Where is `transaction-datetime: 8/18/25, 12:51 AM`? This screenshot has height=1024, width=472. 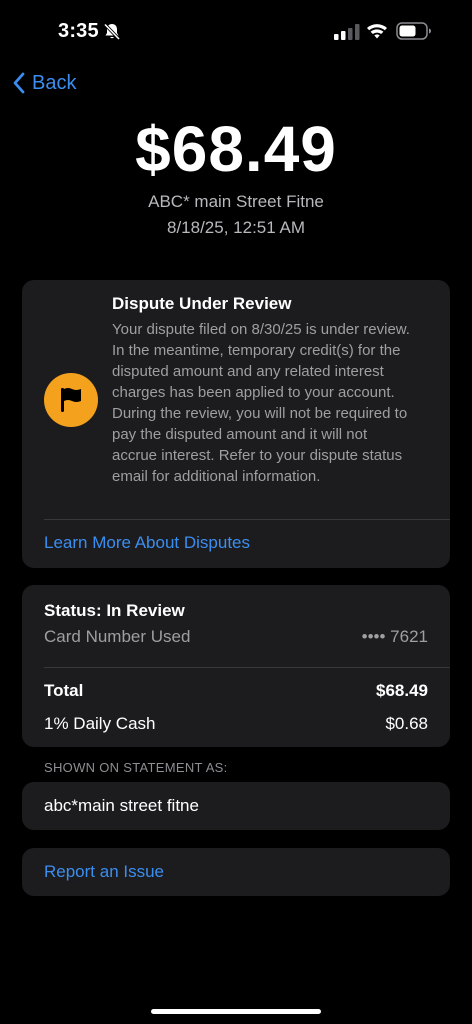
transaction-datetime: 8/18/25, 12:51 AM is located at coordinates (236, 227).